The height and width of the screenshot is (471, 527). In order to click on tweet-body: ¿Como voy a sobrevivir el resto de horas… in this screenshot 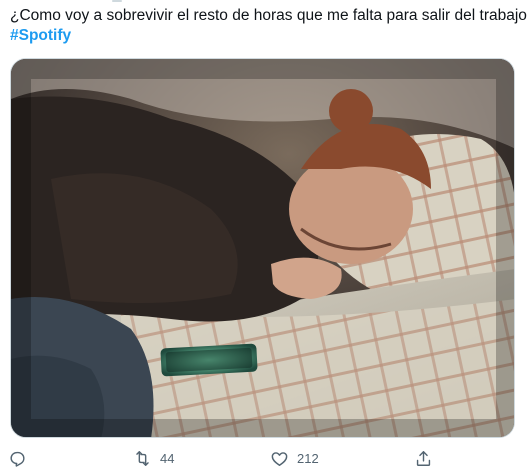, I will do `click(268, 15)`.